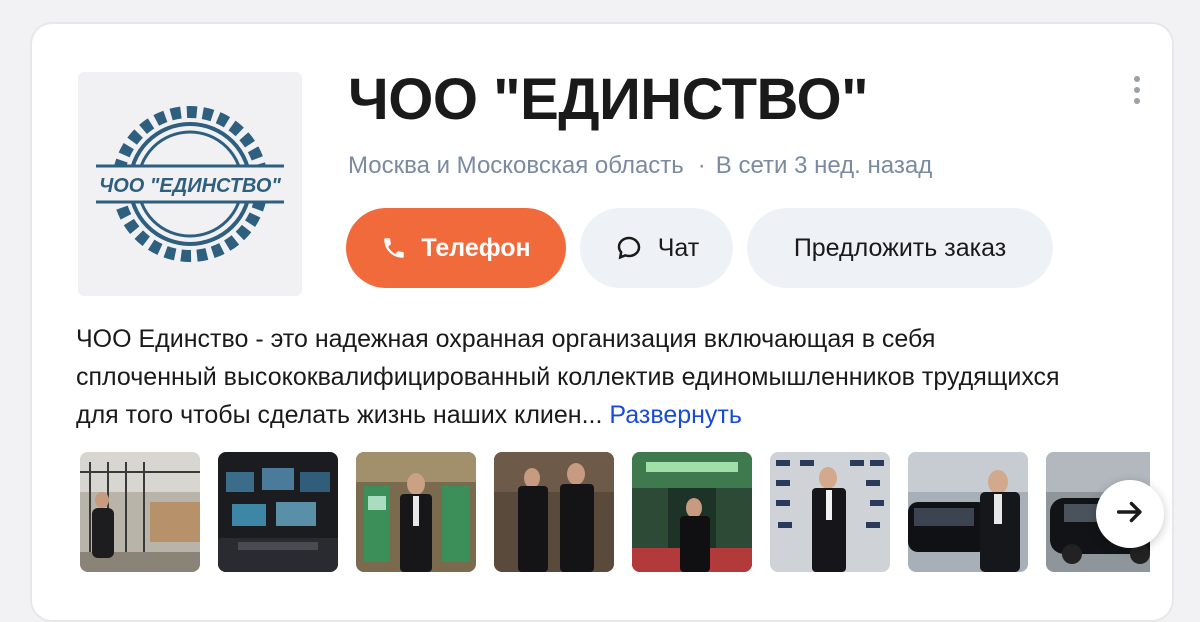  I want to click on chat-button-label: Чат, so click(678, 247).